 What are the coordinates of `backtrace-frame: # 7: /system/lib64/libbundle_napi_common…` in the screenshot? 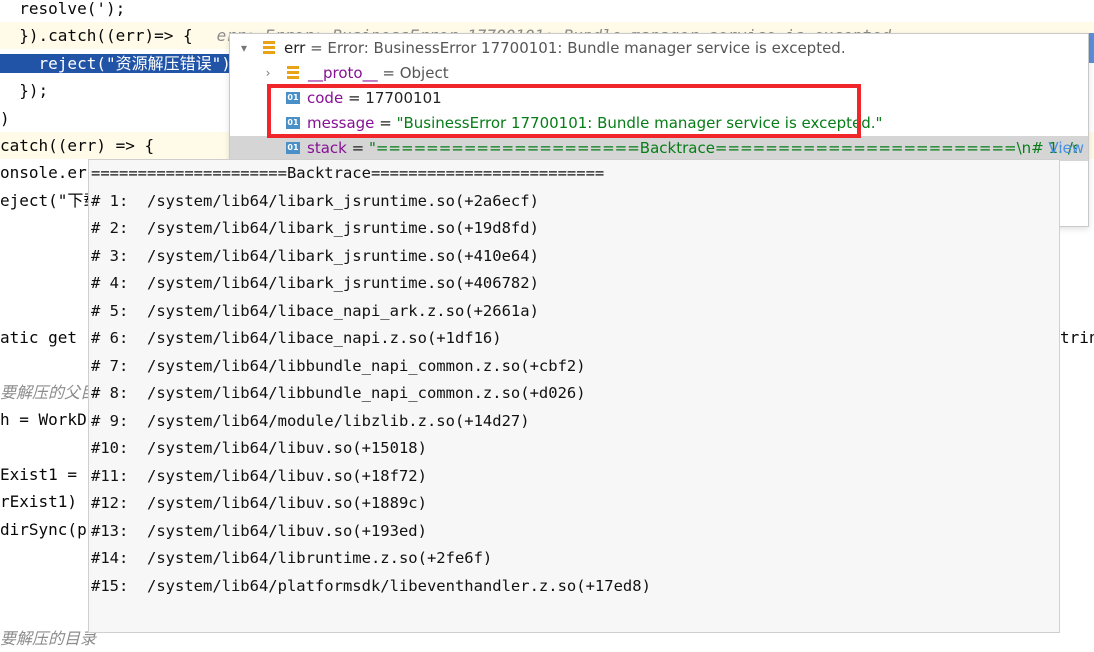 It's located at (338, 365).